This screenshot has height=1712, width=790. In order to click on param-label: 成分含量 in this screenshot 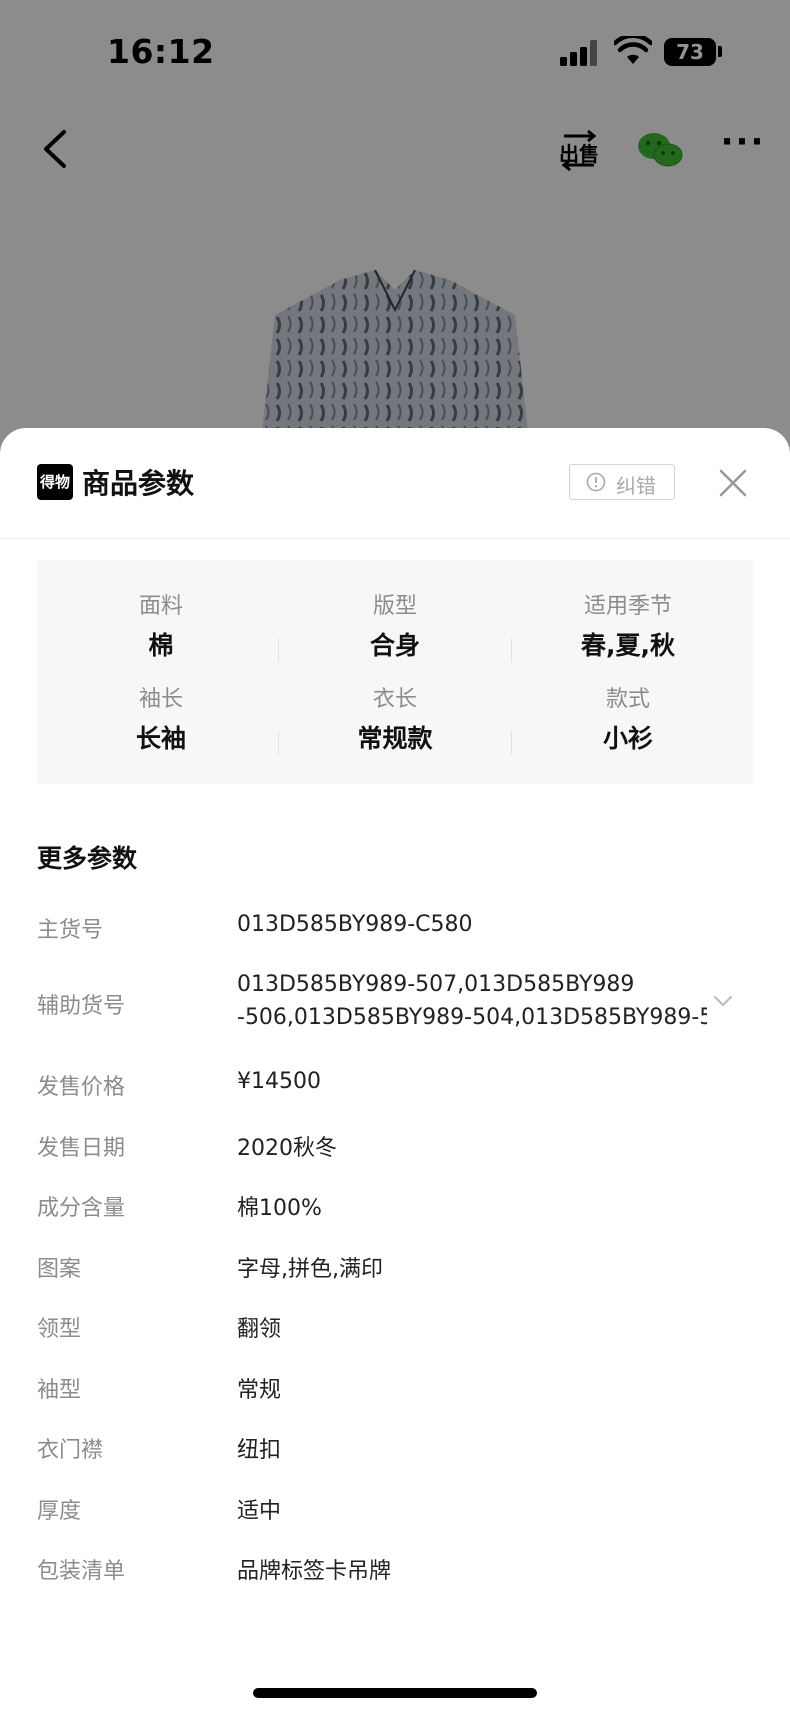, I will do `click(81, 1208)`.